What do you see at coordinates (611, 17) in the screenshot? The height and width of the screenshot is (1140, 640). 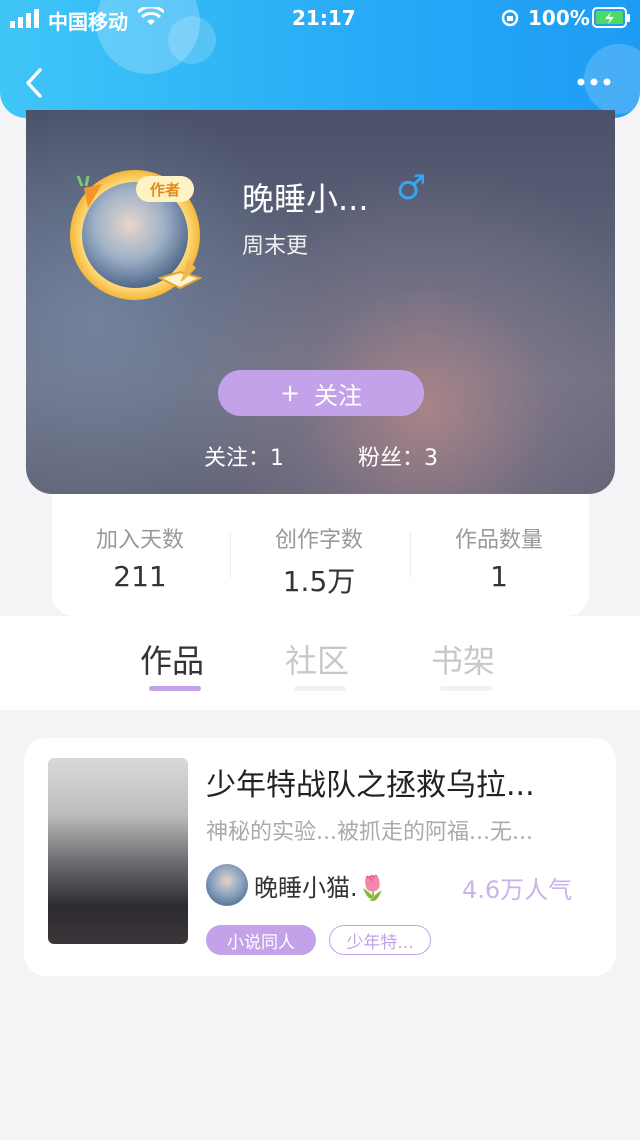 I see `battery-icon` at bounding box center [611, 17].